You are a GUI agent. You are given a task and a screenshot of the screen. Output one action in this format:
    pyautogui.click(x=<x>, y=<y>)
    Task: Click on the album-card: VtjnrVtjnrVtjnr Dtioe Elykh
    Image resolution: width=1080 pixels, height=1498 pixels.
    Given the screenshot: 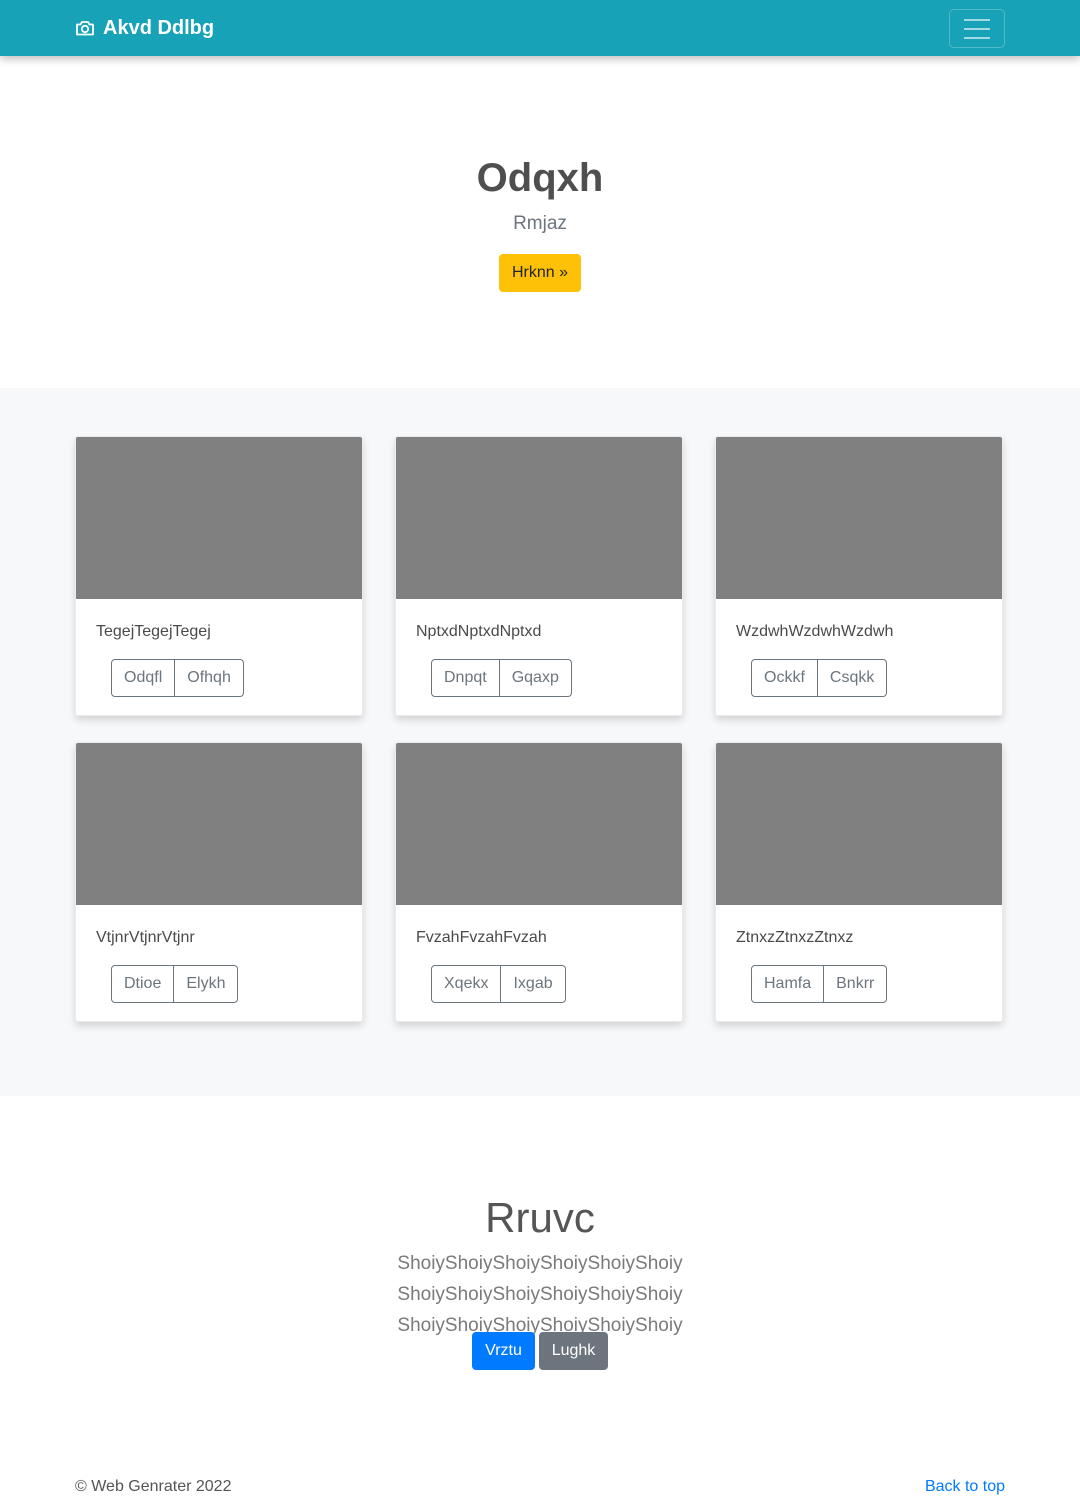 What is the action you would take?
    pyautogui.click(x=219, y=882)
    